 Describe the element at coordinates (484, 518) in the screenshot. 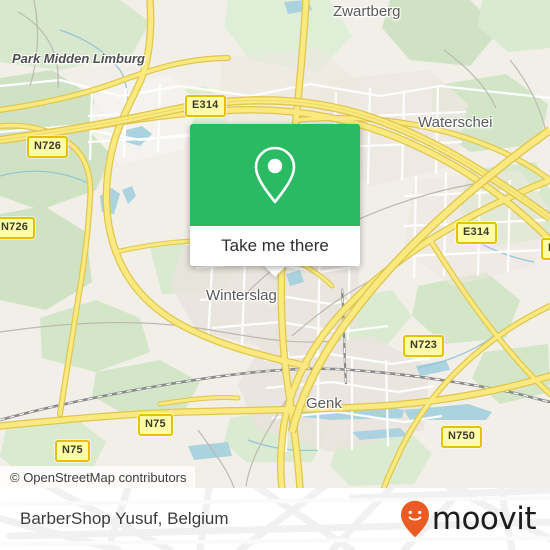

I see `moovit-wordmark: moovit` at that location.